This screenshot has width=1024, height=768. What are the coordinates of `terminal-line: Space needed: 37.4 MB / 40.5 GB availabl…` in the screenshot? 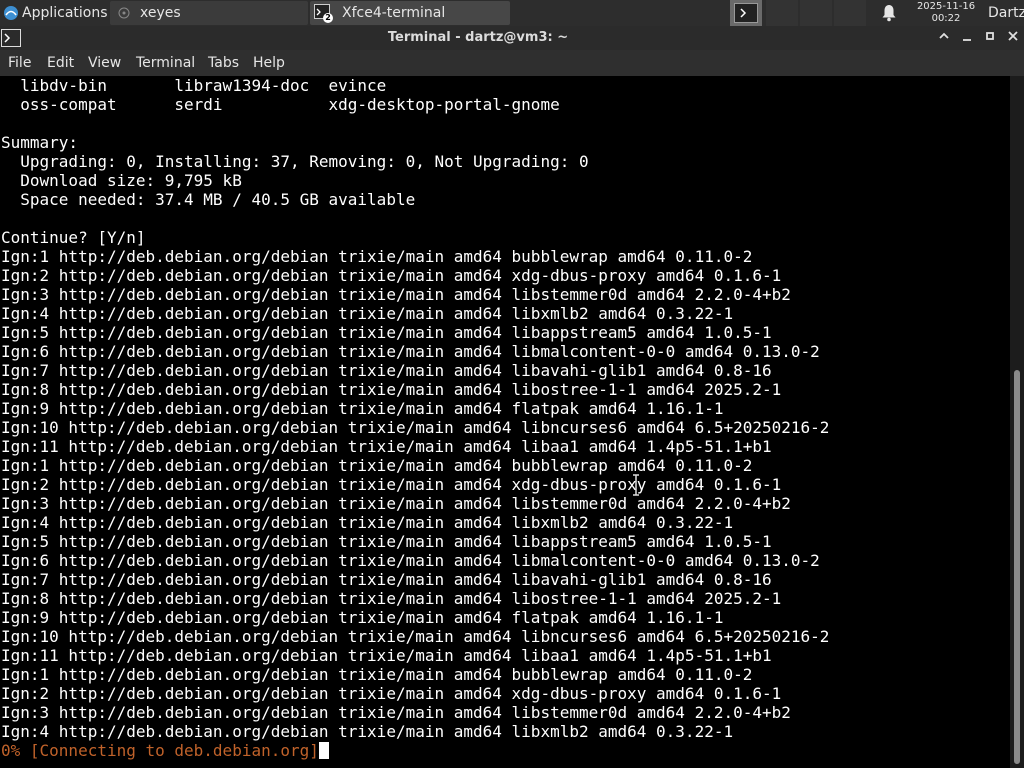 It's located at (208, 199).